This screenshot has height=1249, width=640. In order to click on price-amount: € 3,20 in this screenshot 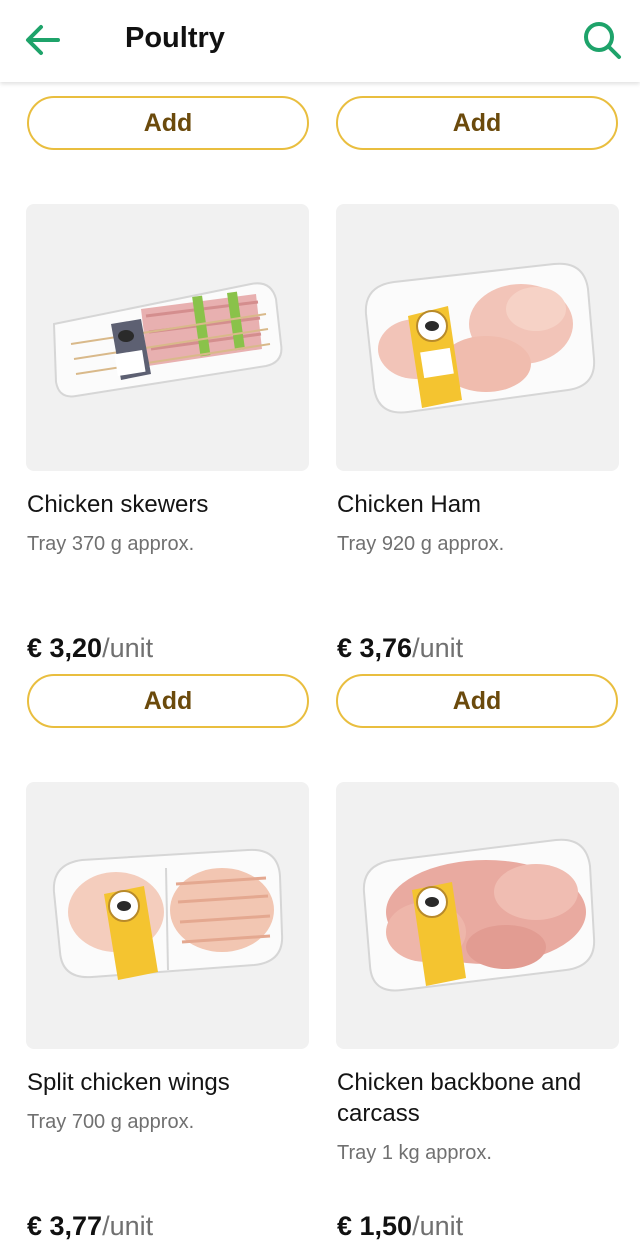, I will do `click(65, 648)`.